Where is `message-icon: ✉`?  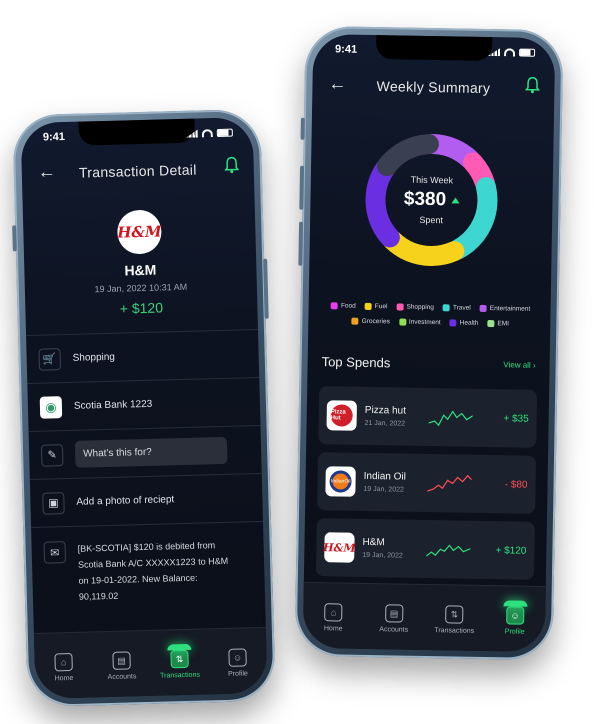 message-icon: ✉ is located at coordinates (55, 552).